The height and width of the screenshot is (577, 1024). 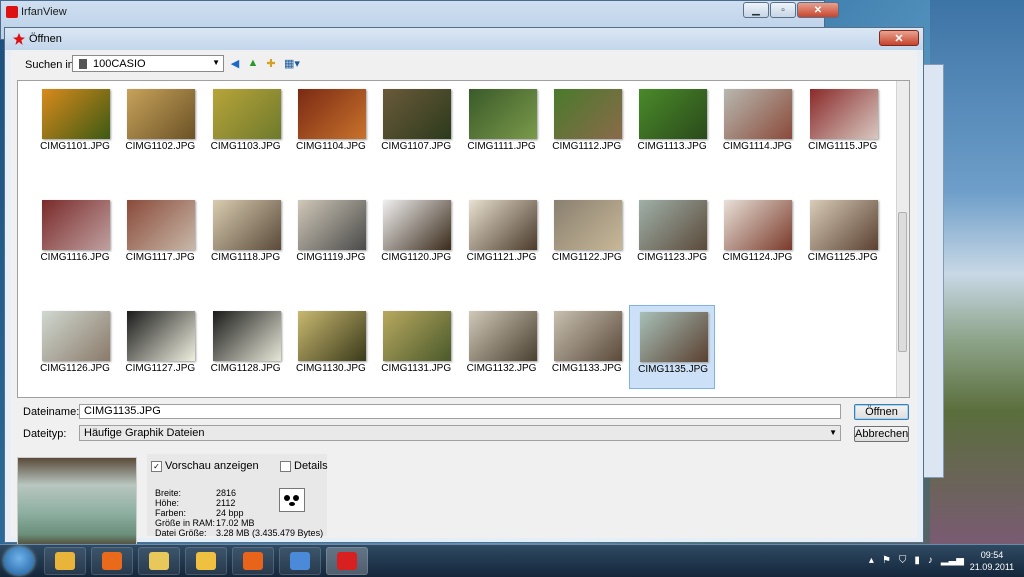 I want to click on file-thumbnail: CIMG1117.JPG, so click(x=160, y=236).